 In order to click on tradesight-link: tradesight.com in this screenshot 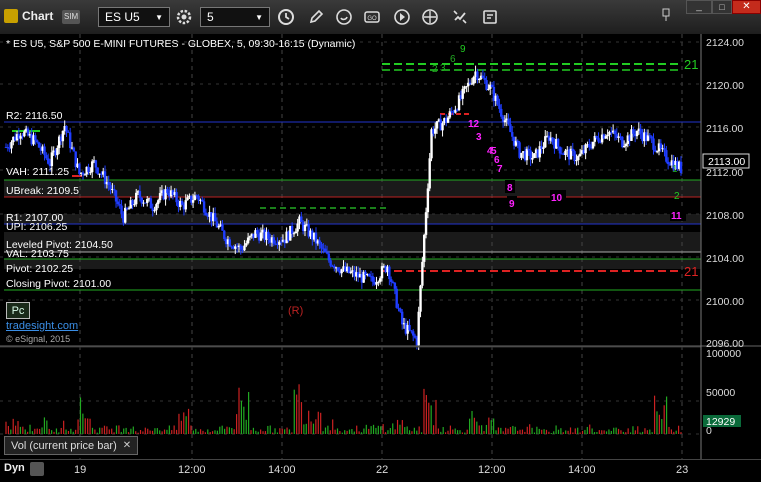, I will do `click(42, 326)`.